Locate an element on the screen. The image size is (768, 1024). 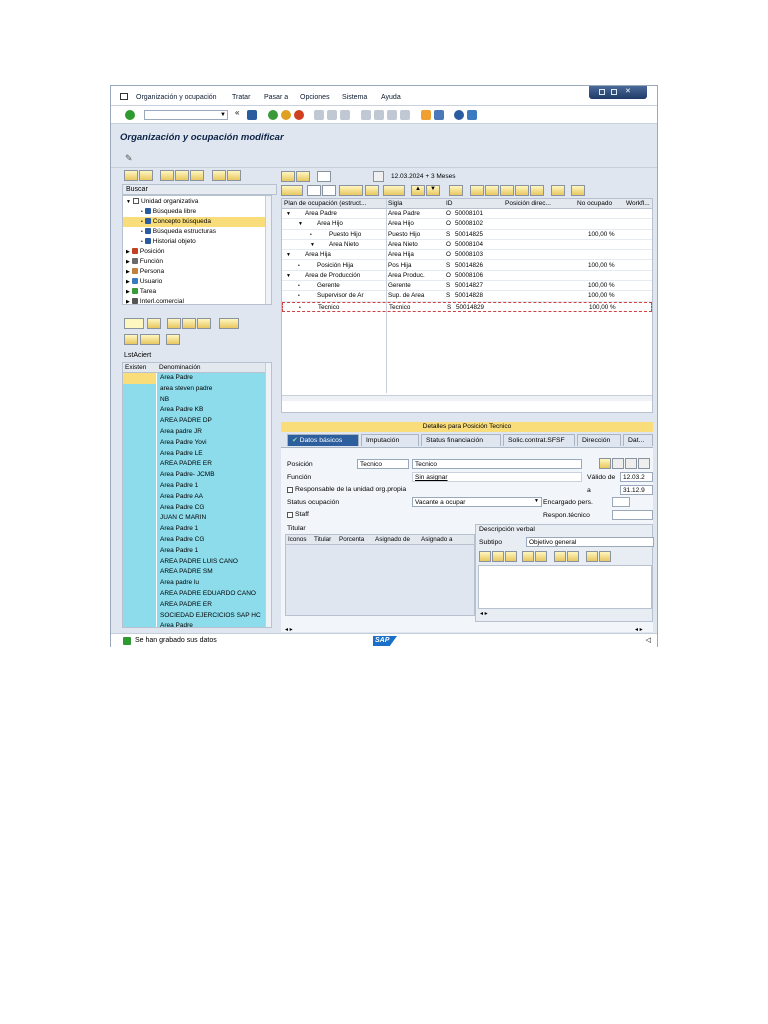
tree-item: • Búsqueda estructuras is located at coordinates (195, 232).